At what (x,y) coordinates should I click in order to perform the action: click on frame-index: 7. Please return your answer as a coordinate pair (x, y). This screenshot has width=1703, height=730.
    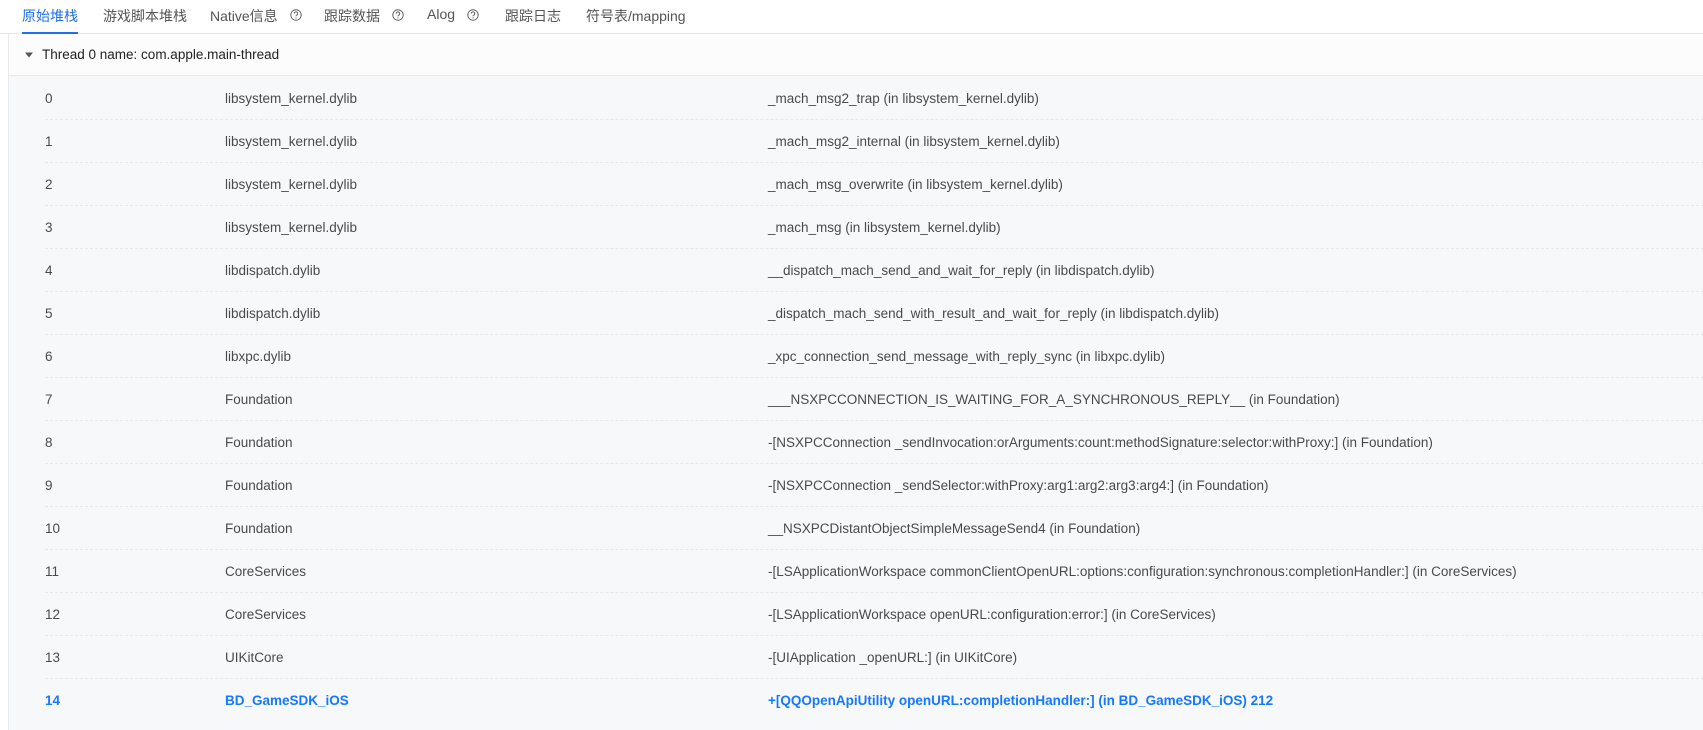
    Looking at the image, I should click on (49, 399).